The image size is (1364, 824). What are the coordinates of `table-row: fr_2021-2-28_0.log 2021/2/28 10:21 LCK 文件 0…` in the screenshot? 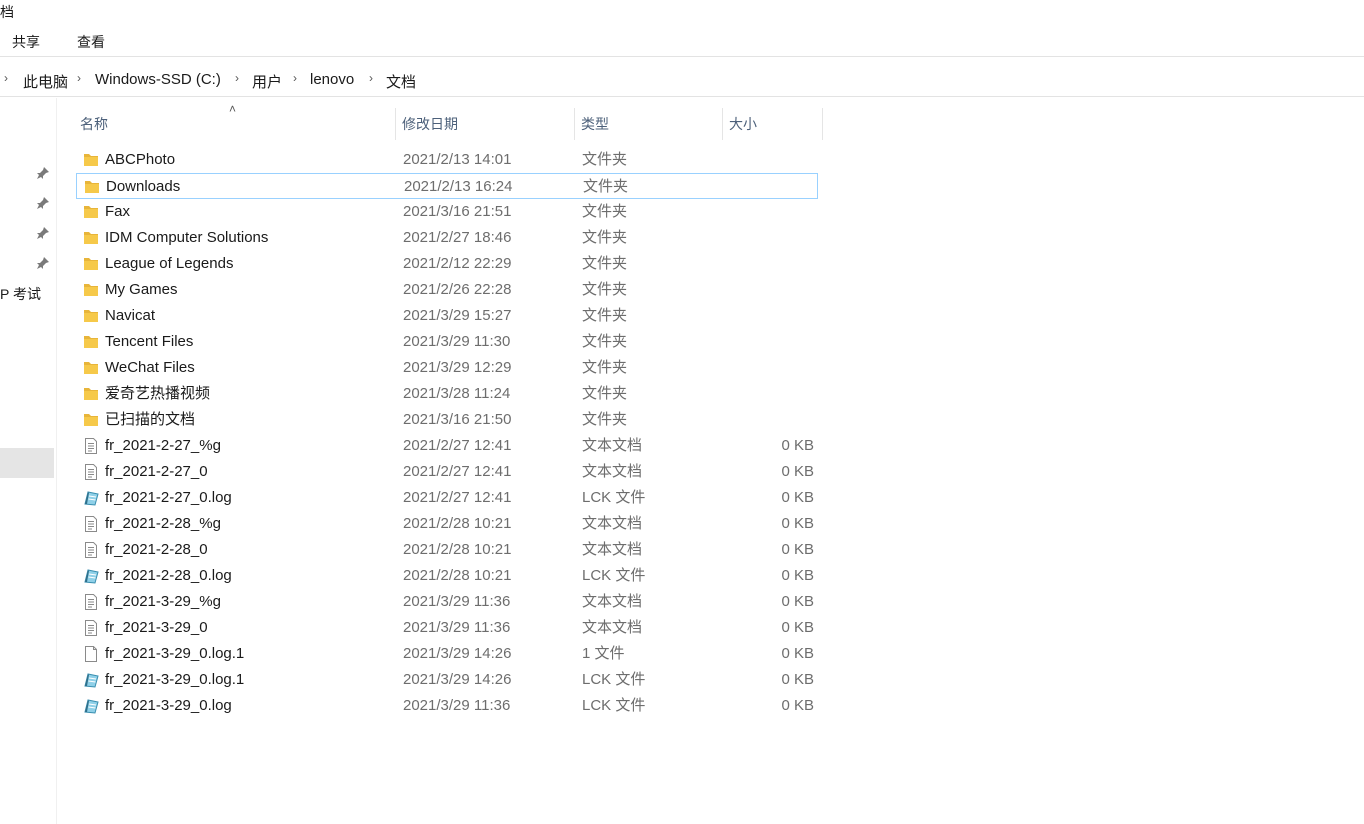 It's located at (447, 576).